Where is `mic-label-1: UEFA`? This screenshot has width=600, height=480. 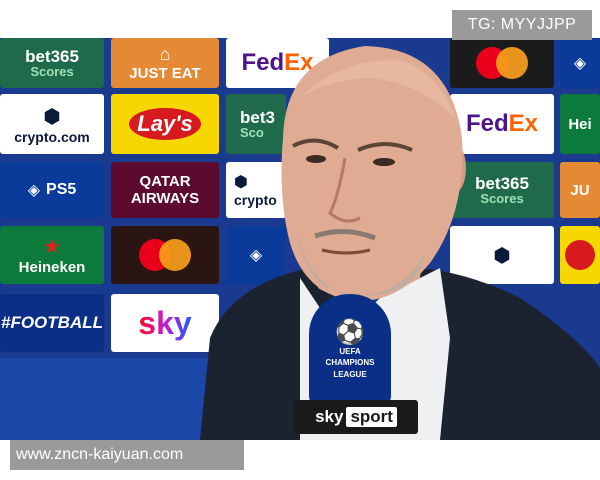 mic-label-1: UEFA is located at coordinates (350, 351).